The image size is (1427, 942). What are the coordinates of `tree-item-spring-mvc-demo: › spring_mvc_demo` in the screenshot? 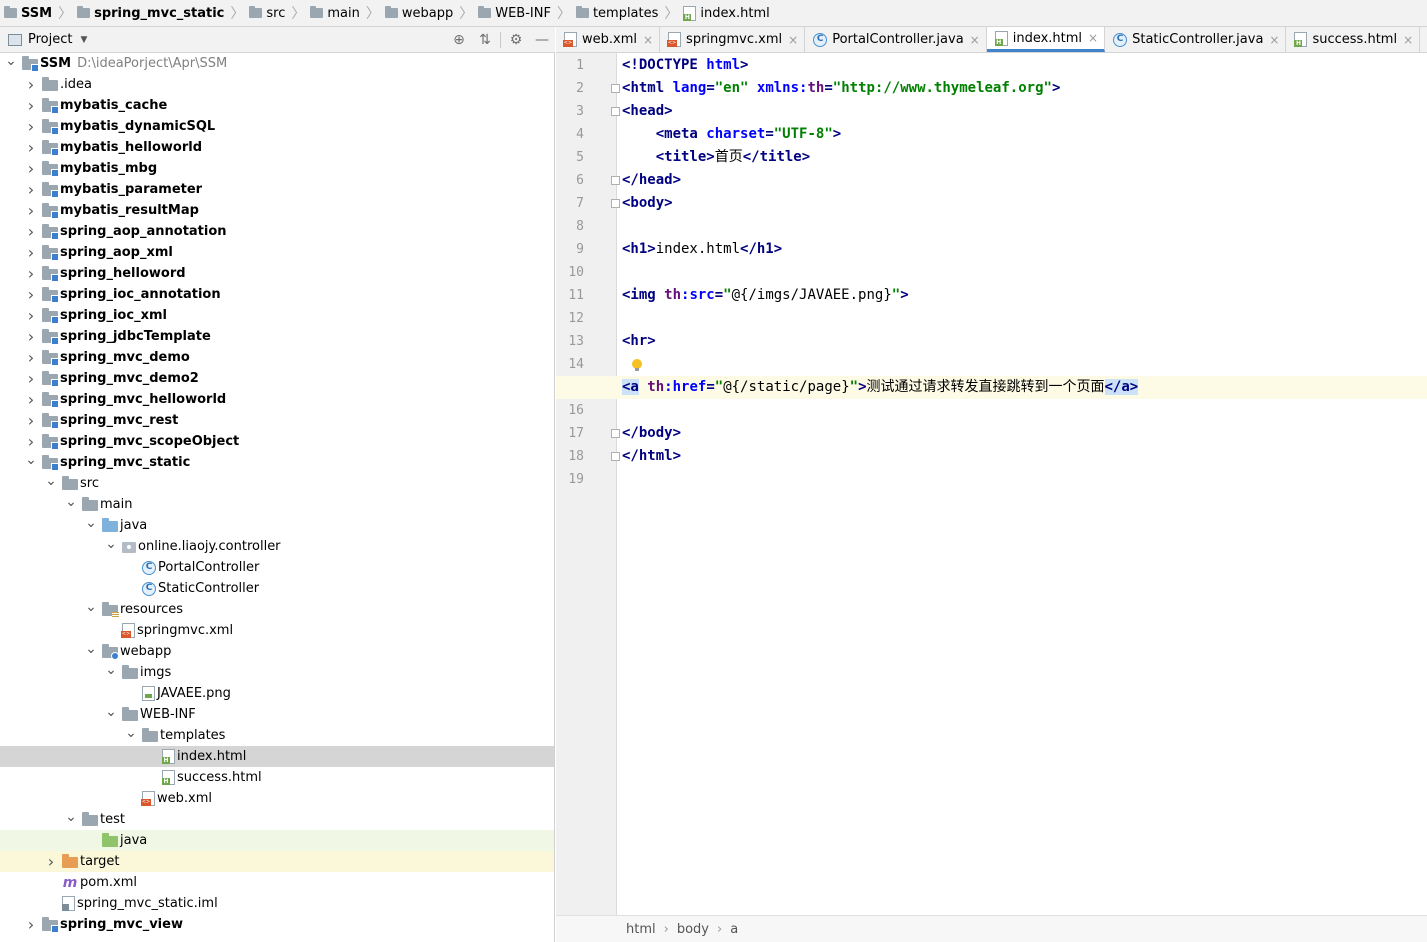 It's located at (277, 357).